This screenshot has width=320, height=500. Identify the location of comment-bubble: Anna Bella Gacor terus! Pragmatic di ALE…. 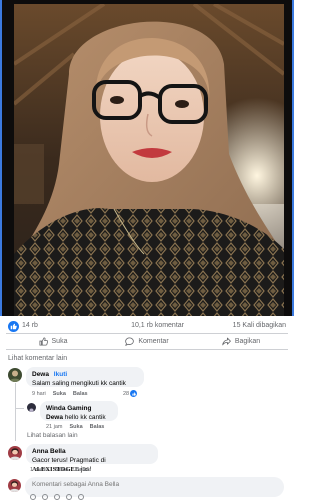
(92, 458).